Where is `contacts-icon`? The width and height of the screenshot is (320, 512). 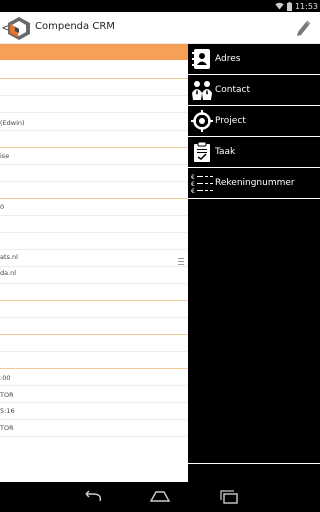 contacts-icon is located at coordinates (202, 90).